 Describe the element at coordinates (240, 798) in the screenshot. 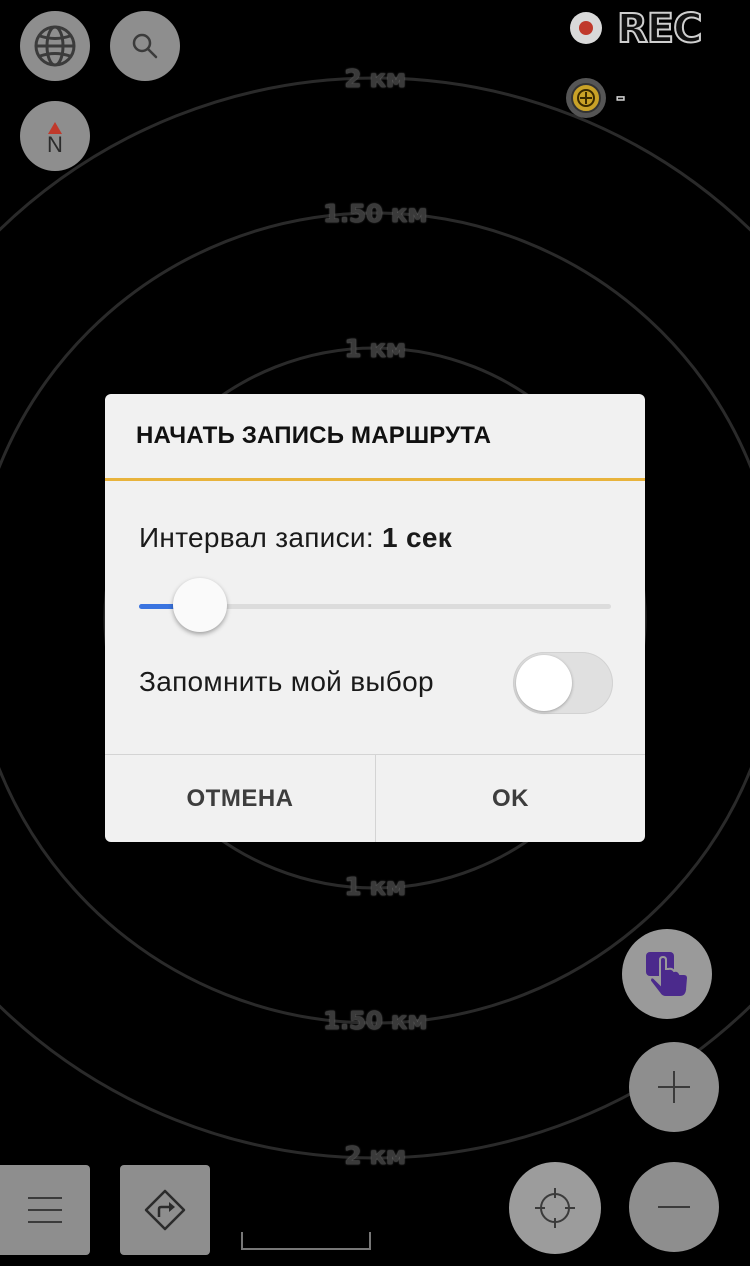

I see `cancel-button: ОТМЕНА` at that location.